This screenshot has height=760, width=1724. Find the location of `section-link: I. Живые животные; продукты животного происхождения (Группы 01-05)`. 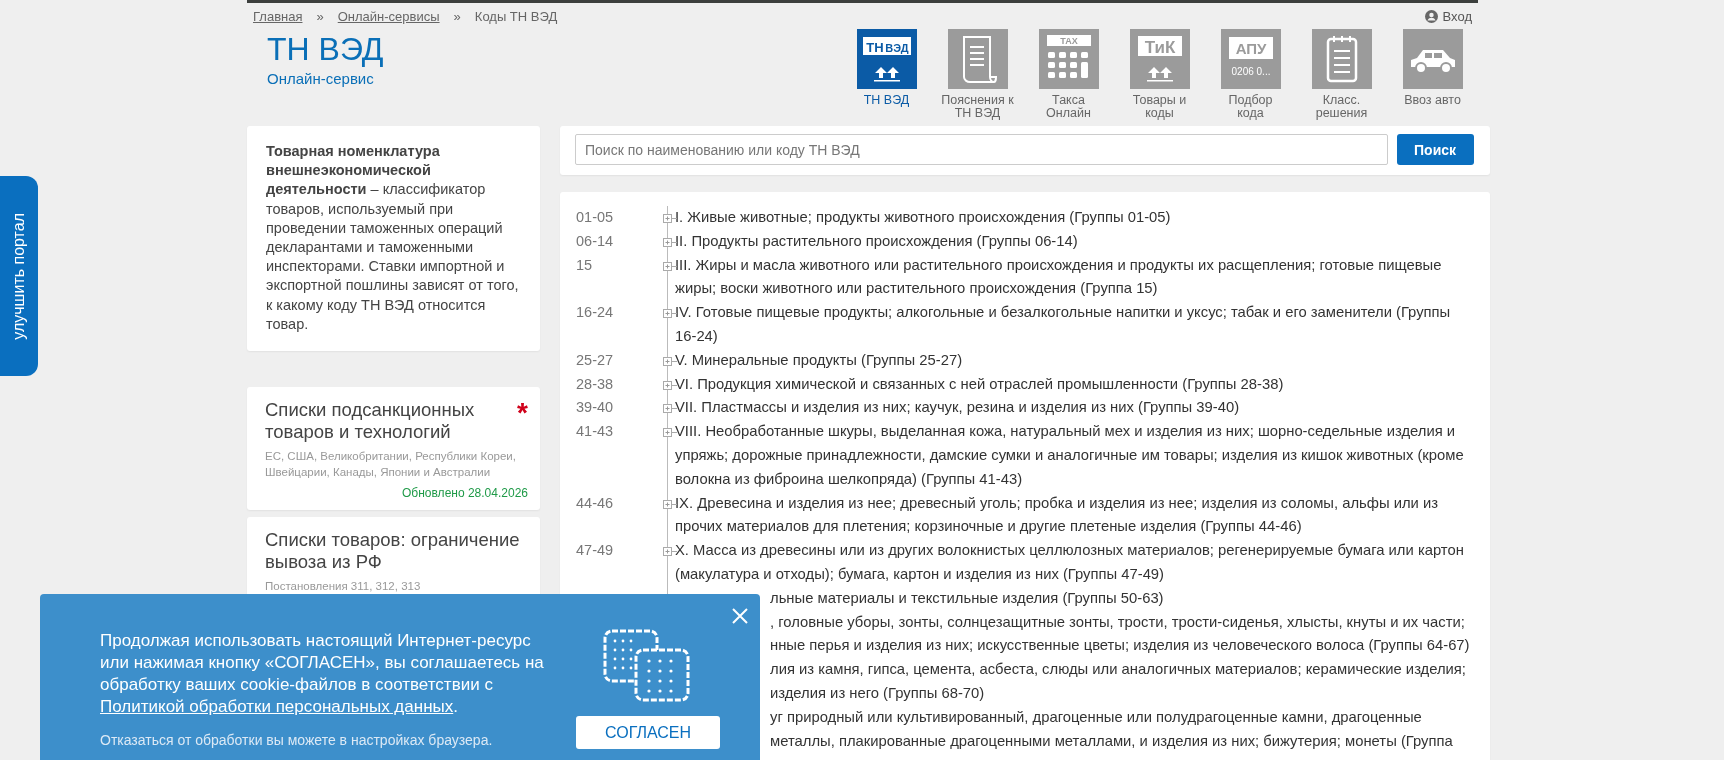

section-link: I. Живые животные; продукты животного происхождения (Группы 01-05) is located at coordinates (1072, 218).